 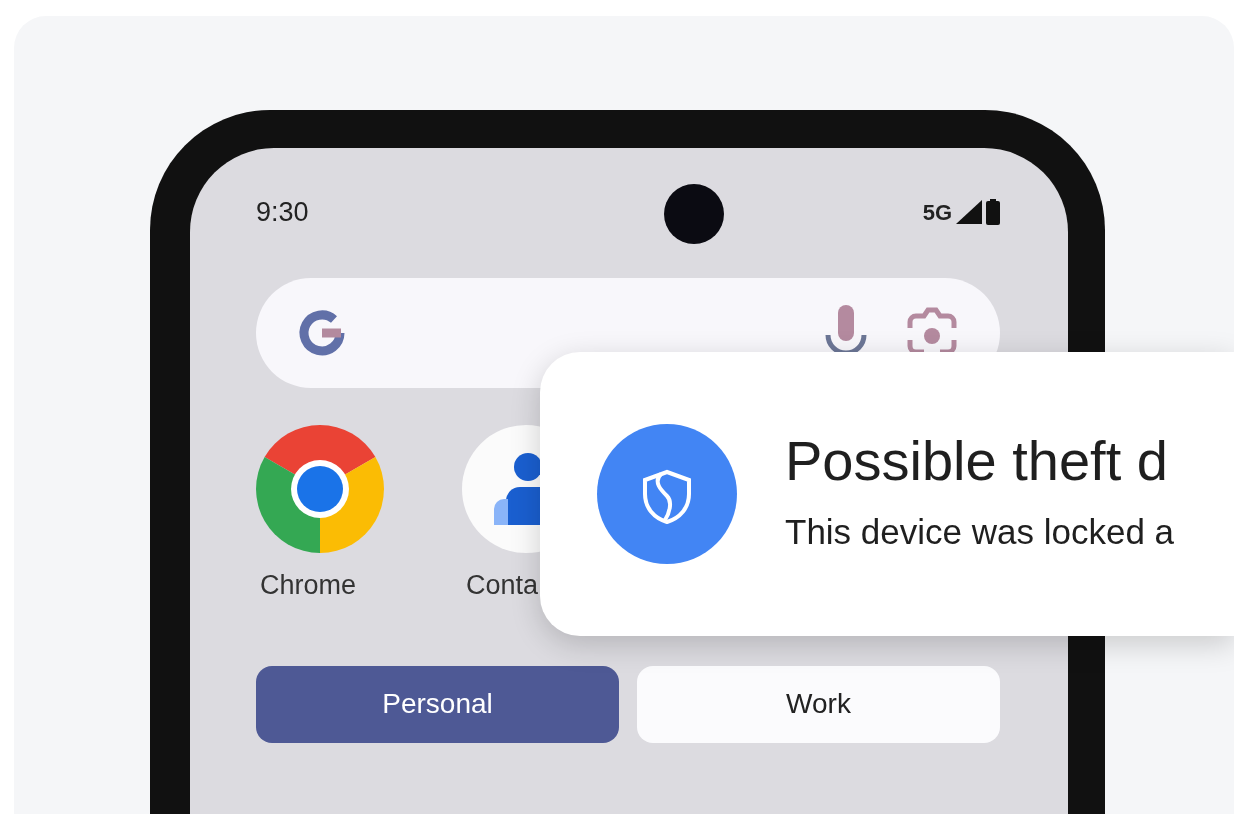 What do you see at coordinates (977, 460) in the screenshot?
I see `notification-title: Possible theft d` at bounding box center [977, 460].